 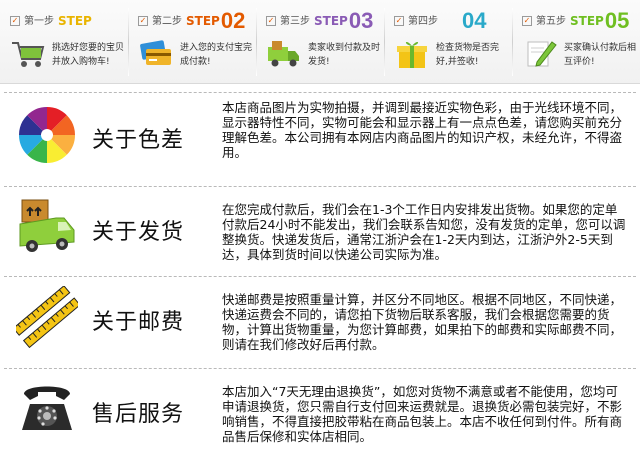 I want to click on step-4-description: 检查货物是否完好,并签收!, so click(x=468, y=55).